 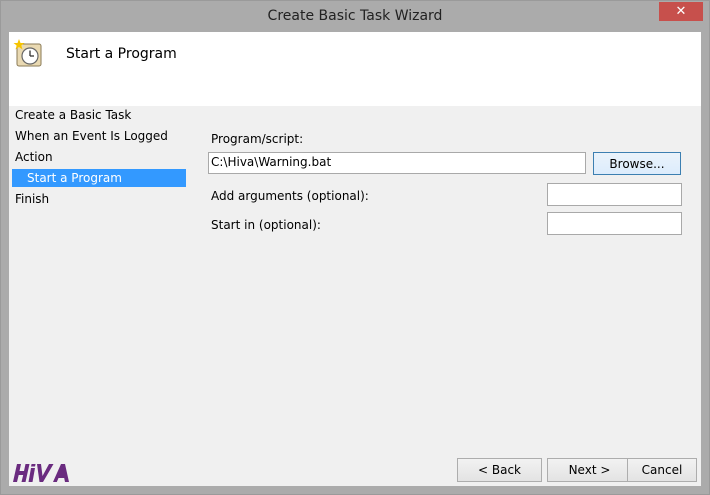 I want to click on step-event-logged: When an Event Is Logged, so click(x=91, y=136).